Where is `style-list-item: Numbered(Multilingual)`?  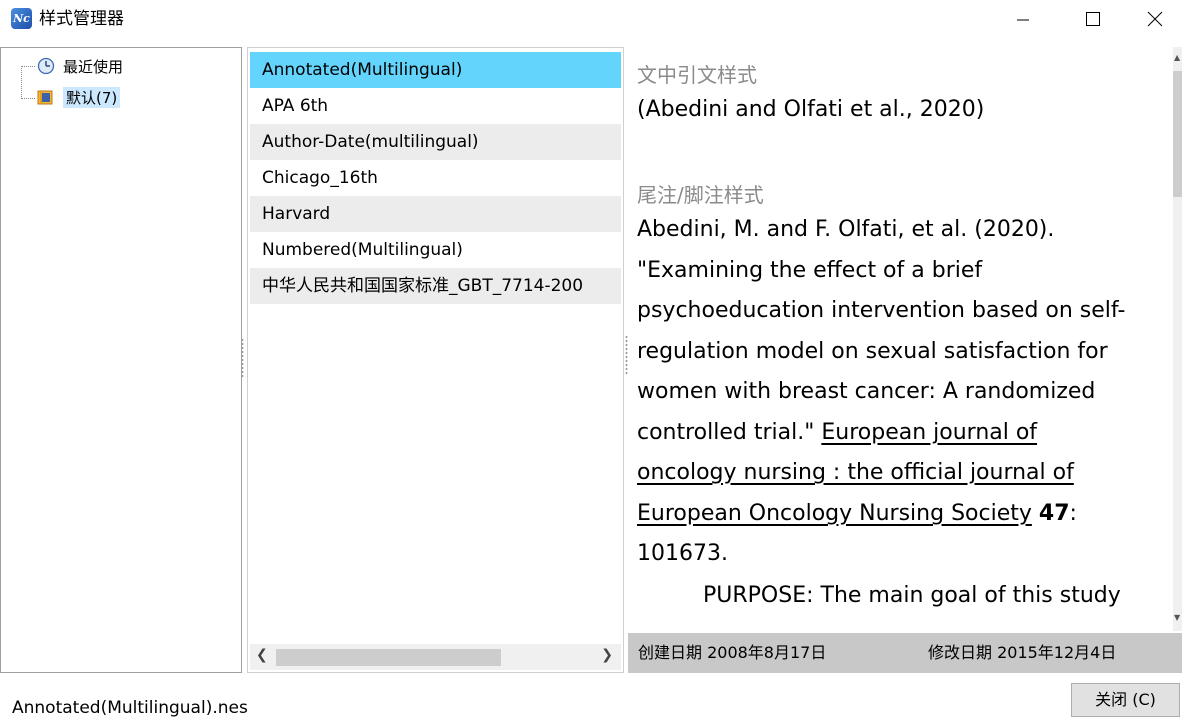 style-list-item: Numbered(Multilingual) is located at coordinates (435, 250).